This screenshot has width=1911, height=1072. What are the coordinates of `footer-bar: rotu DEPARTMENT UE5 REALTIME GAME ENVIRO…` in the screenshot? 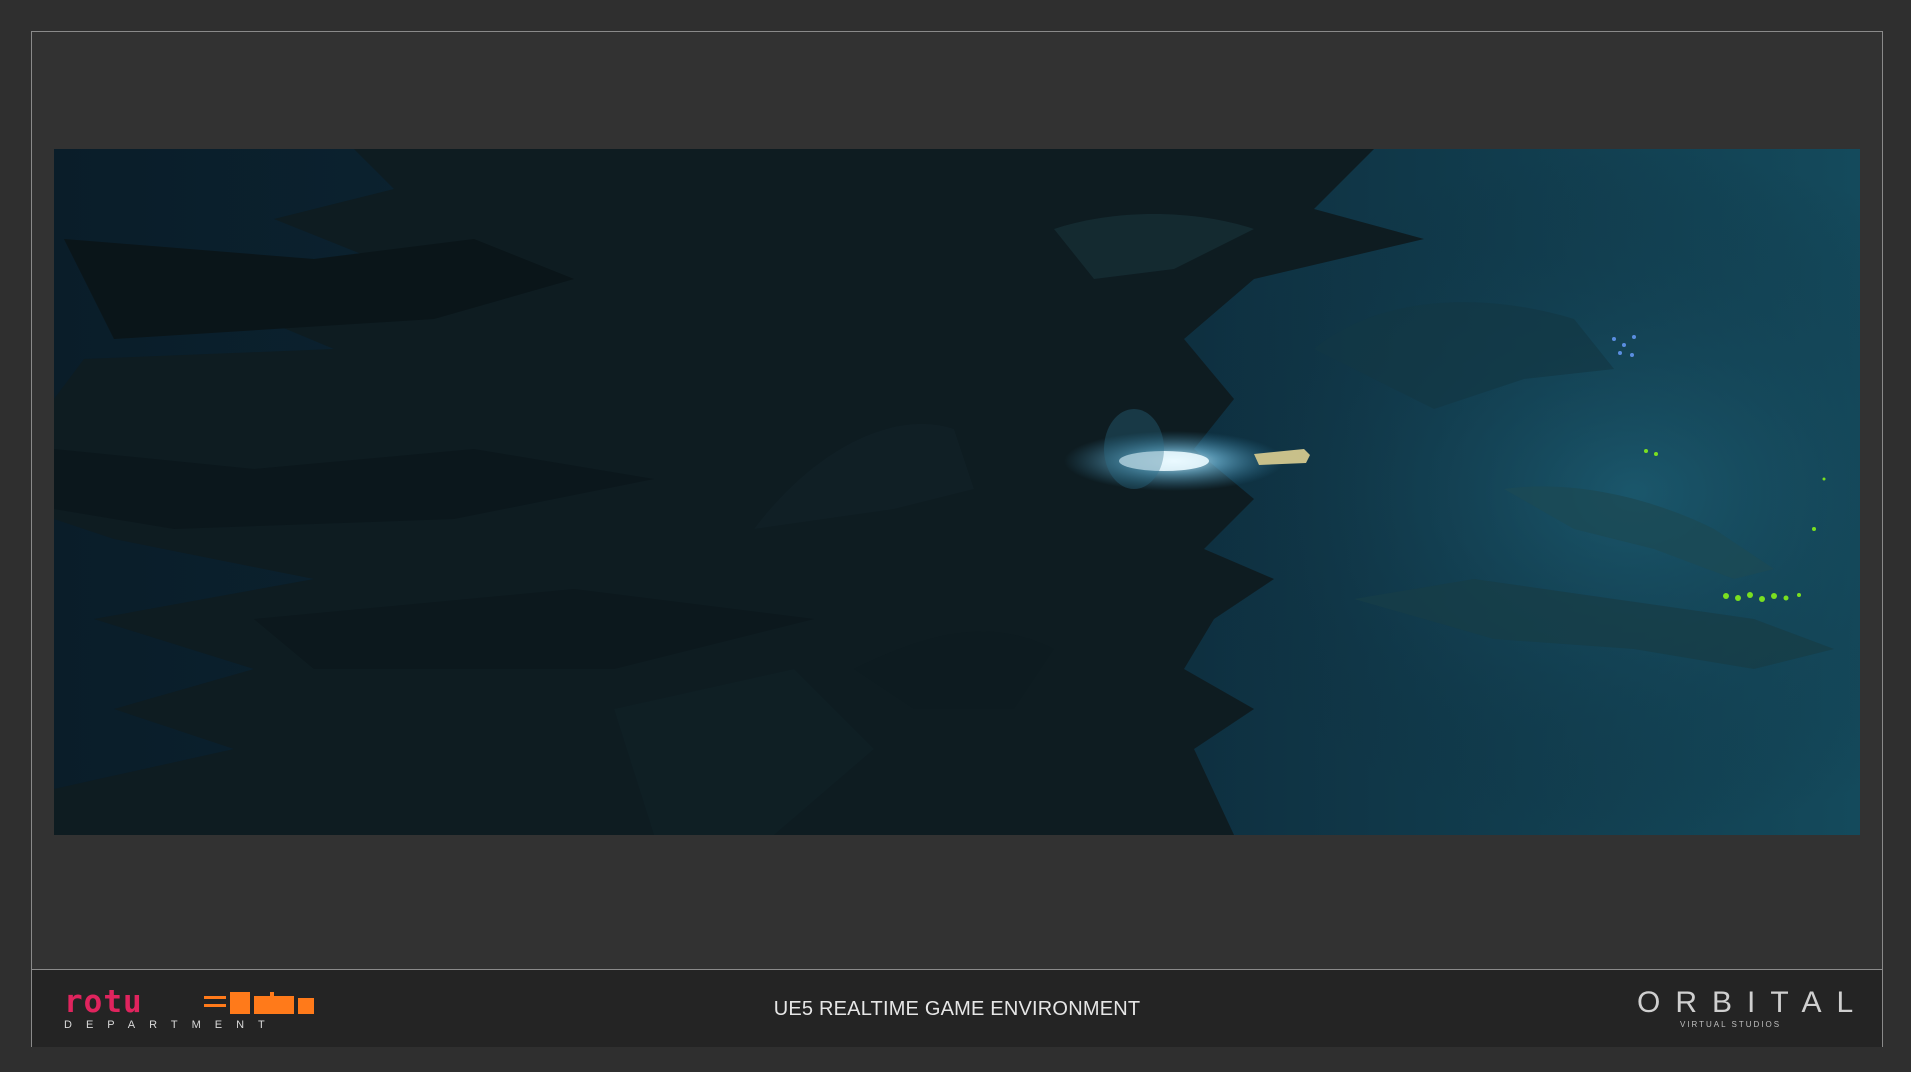 It's located at (957, 1008).